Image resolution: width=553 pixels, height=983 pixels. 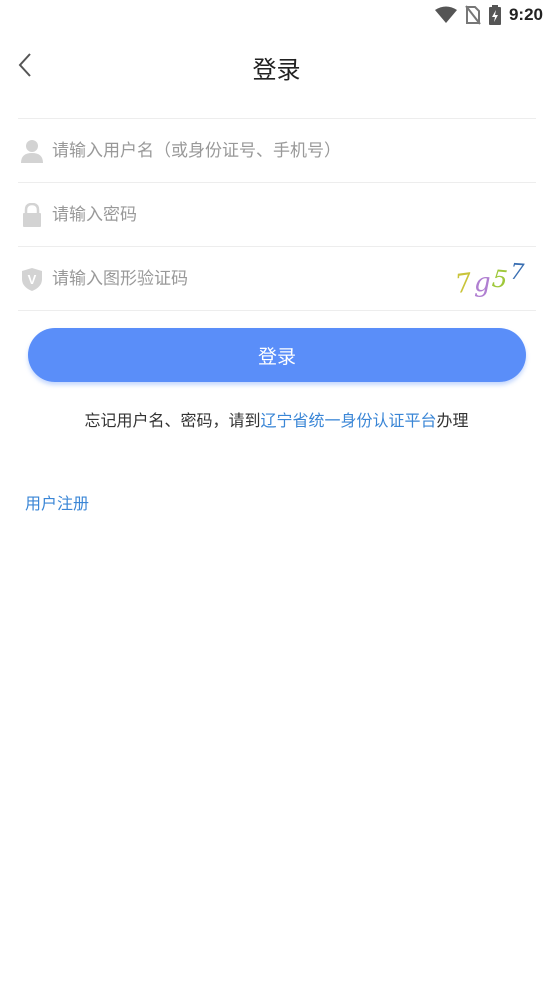 What do you see at coordinates (500, 278) in the screenshot?
I see `captcha-char-3: 5` at bounding box center [500, 278].